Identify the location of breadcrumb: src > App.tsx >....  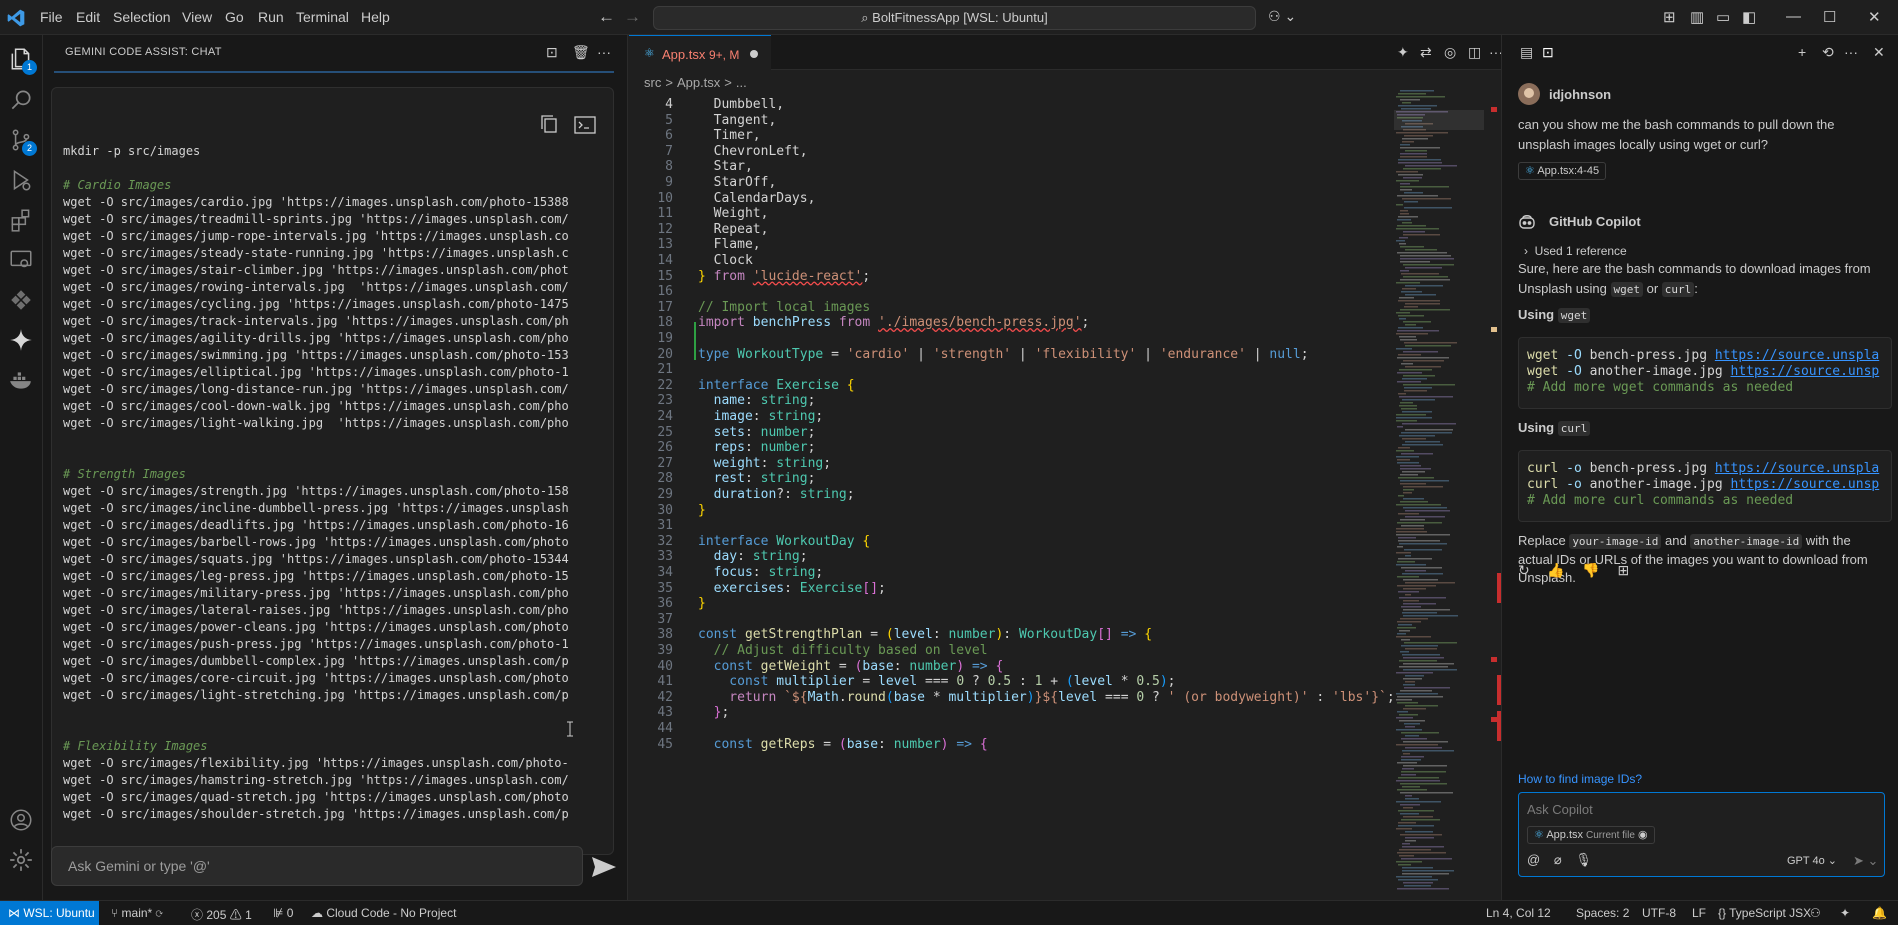
(697, 82).